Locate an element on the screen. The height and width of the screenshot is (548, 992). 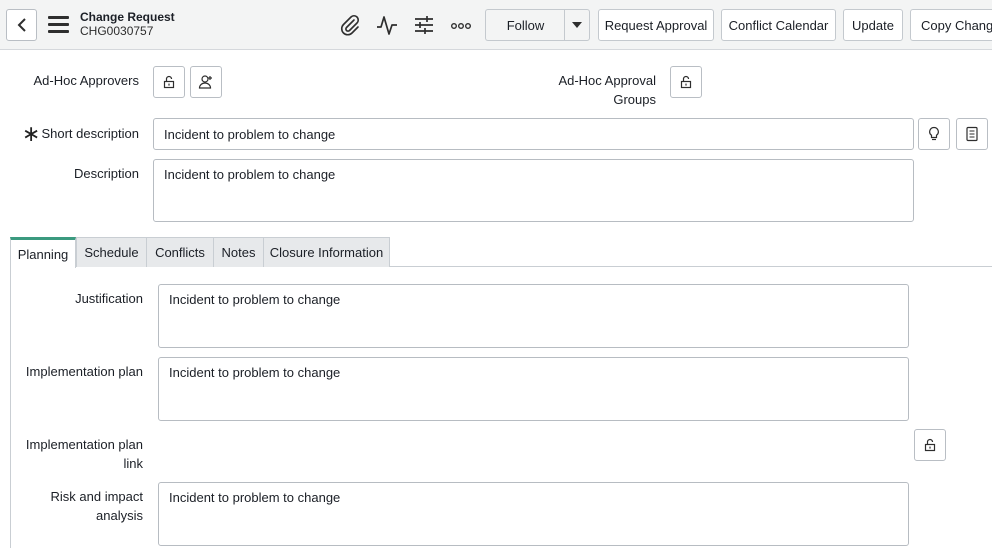
conflict-calendar-button: Conflict Calendar is located at coordinates (778, 25).